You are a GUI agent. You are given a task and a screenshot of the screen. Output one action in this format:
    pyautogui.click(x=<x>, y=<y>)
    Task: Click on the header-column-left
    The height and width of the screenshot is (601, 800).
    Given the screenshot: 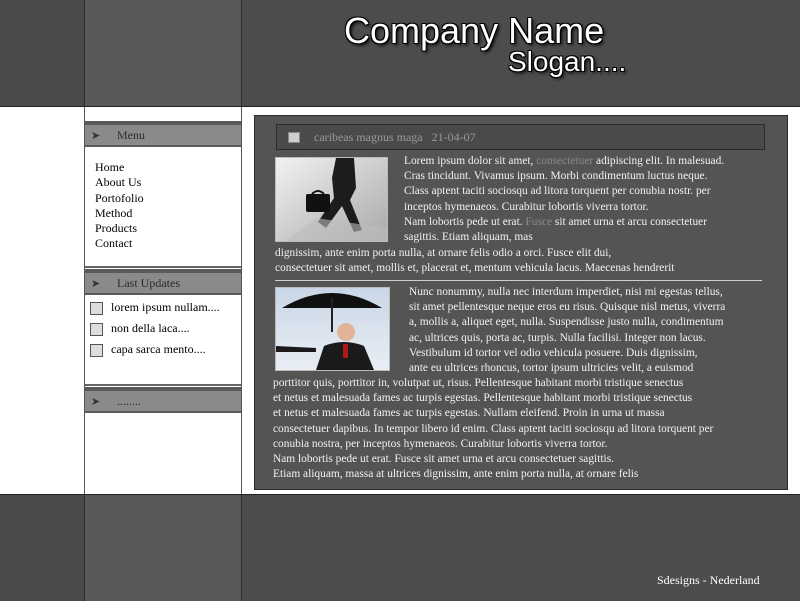 What is the action you would take?
    pyautogui.click(x=42, y=53)
    